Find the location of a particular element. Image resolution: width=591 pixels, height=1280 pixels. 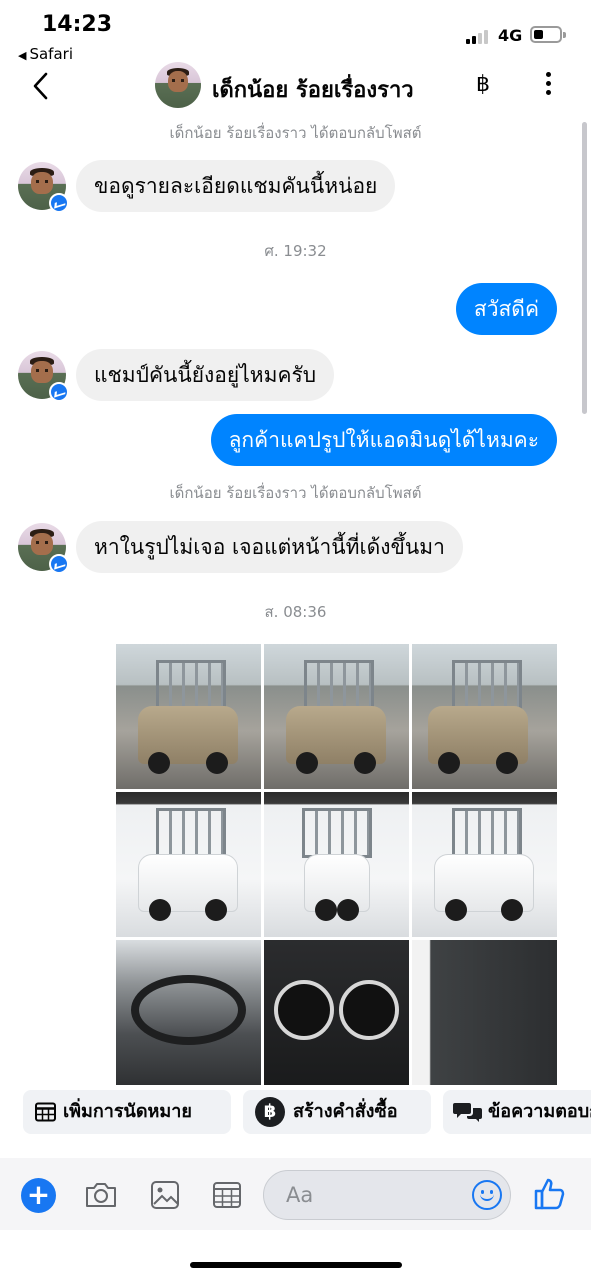

home-indicator is located at coordinates (296, 1265).